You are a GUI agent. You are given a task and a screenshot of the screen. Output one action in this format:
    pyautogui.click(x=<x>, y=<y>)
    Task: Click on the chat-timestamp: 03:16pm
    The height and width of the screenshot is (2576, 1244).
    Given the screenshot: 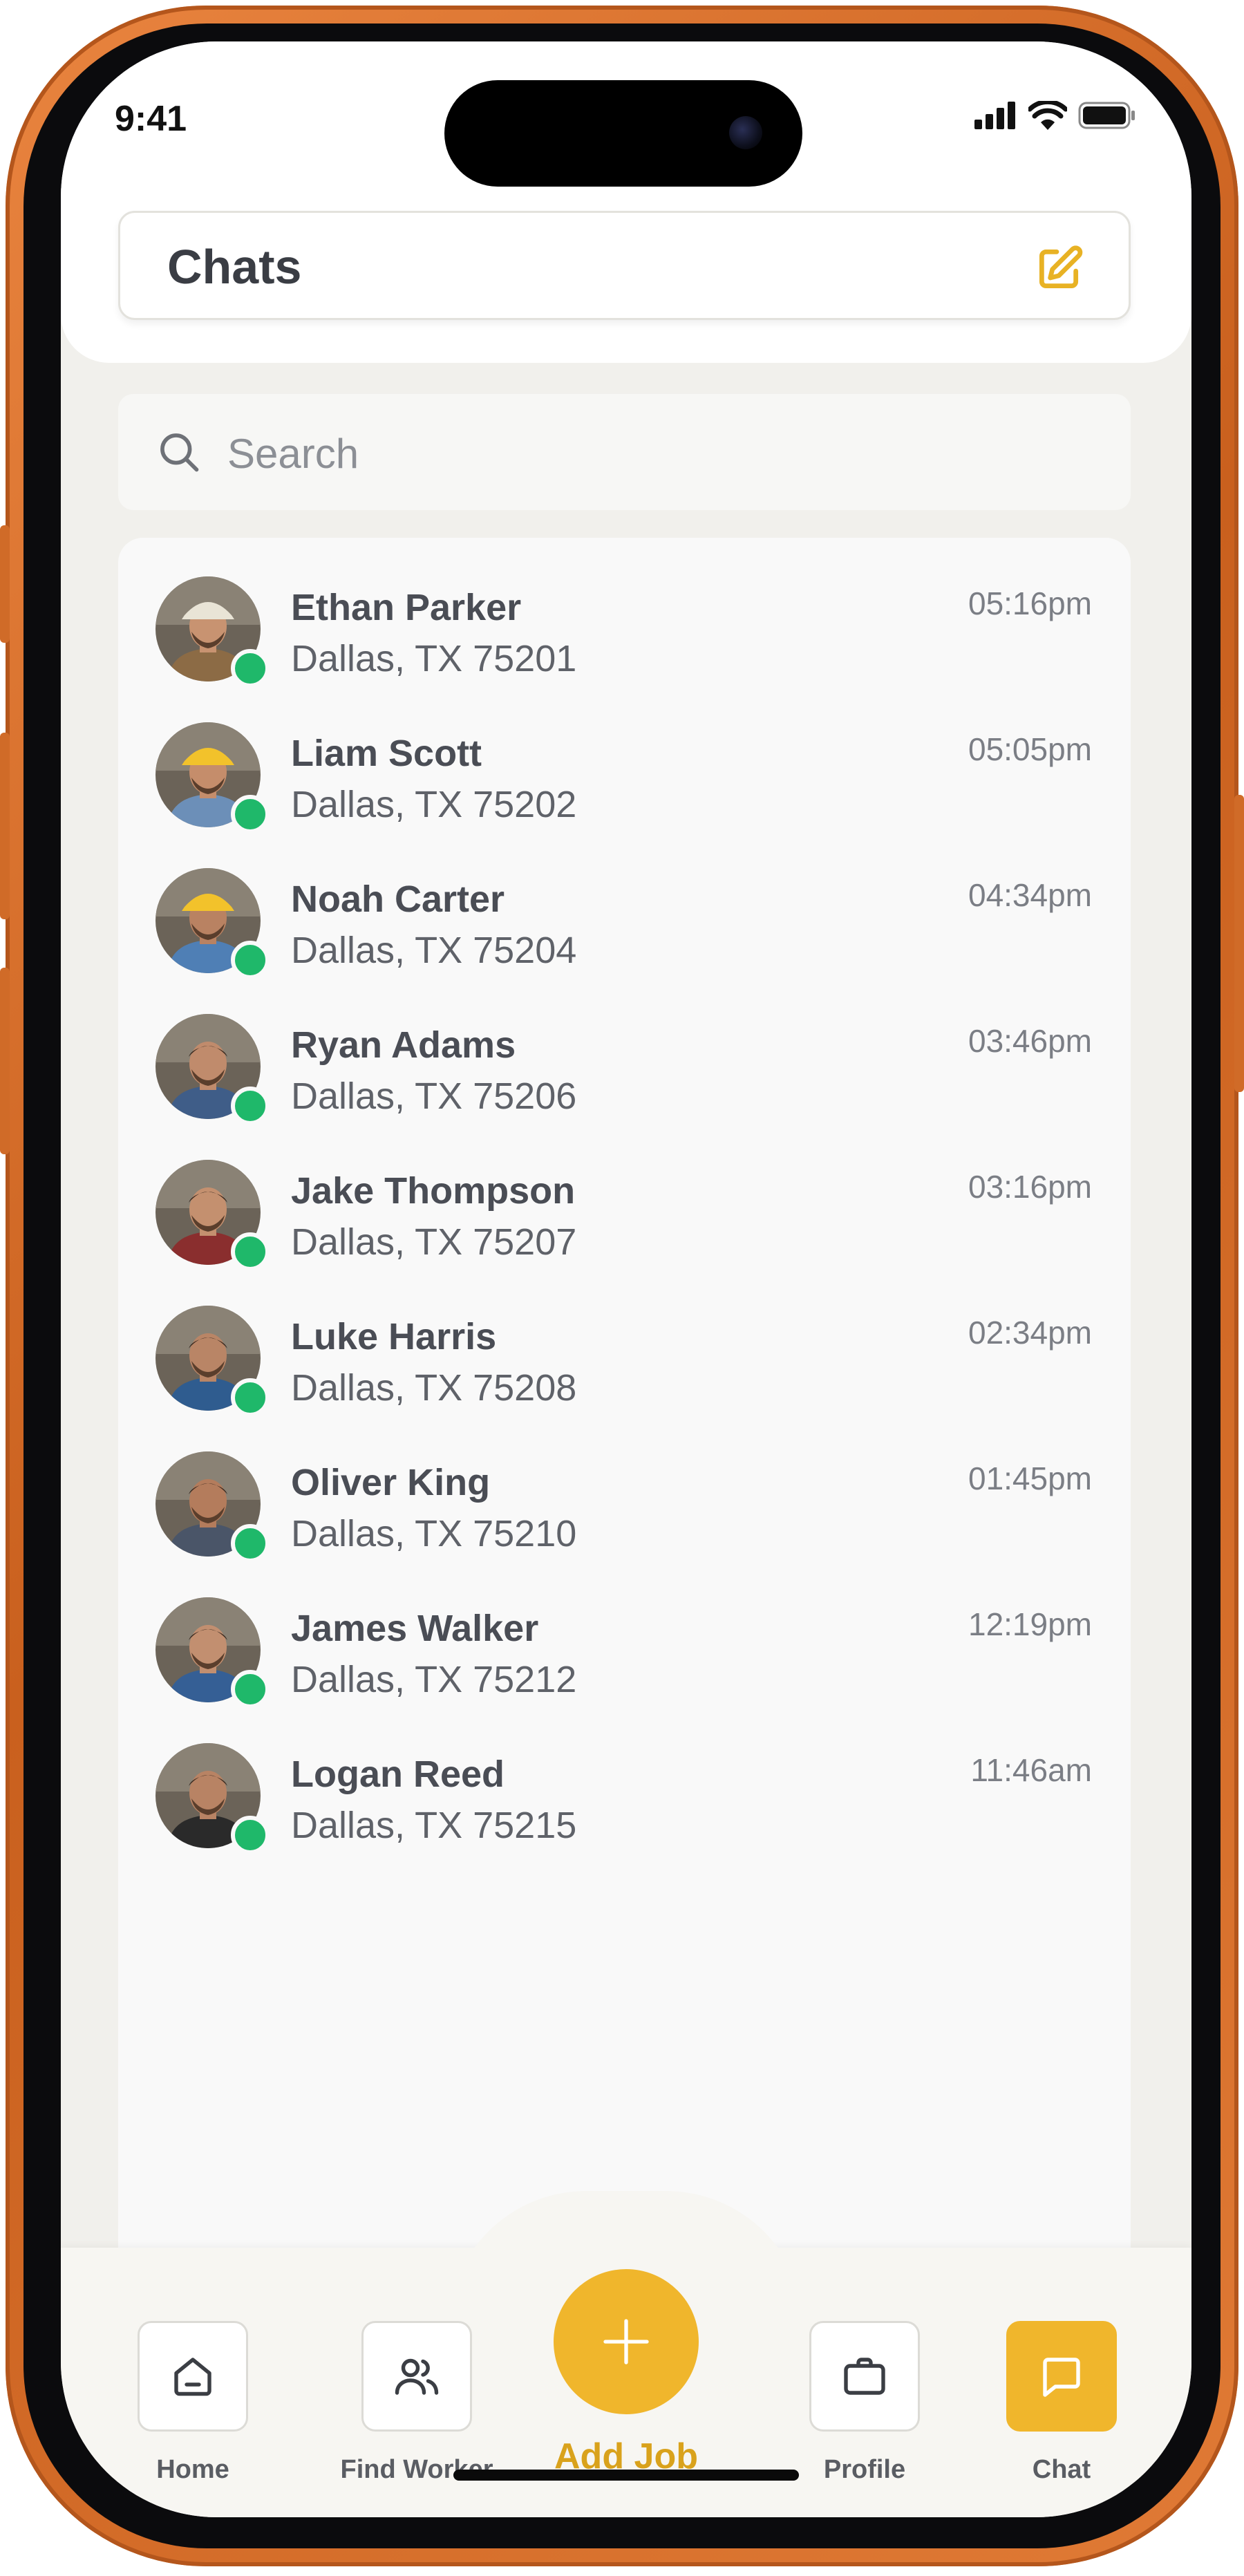 What is the action you would take?
    pyautogui.click(x=1030, y=1187)
    